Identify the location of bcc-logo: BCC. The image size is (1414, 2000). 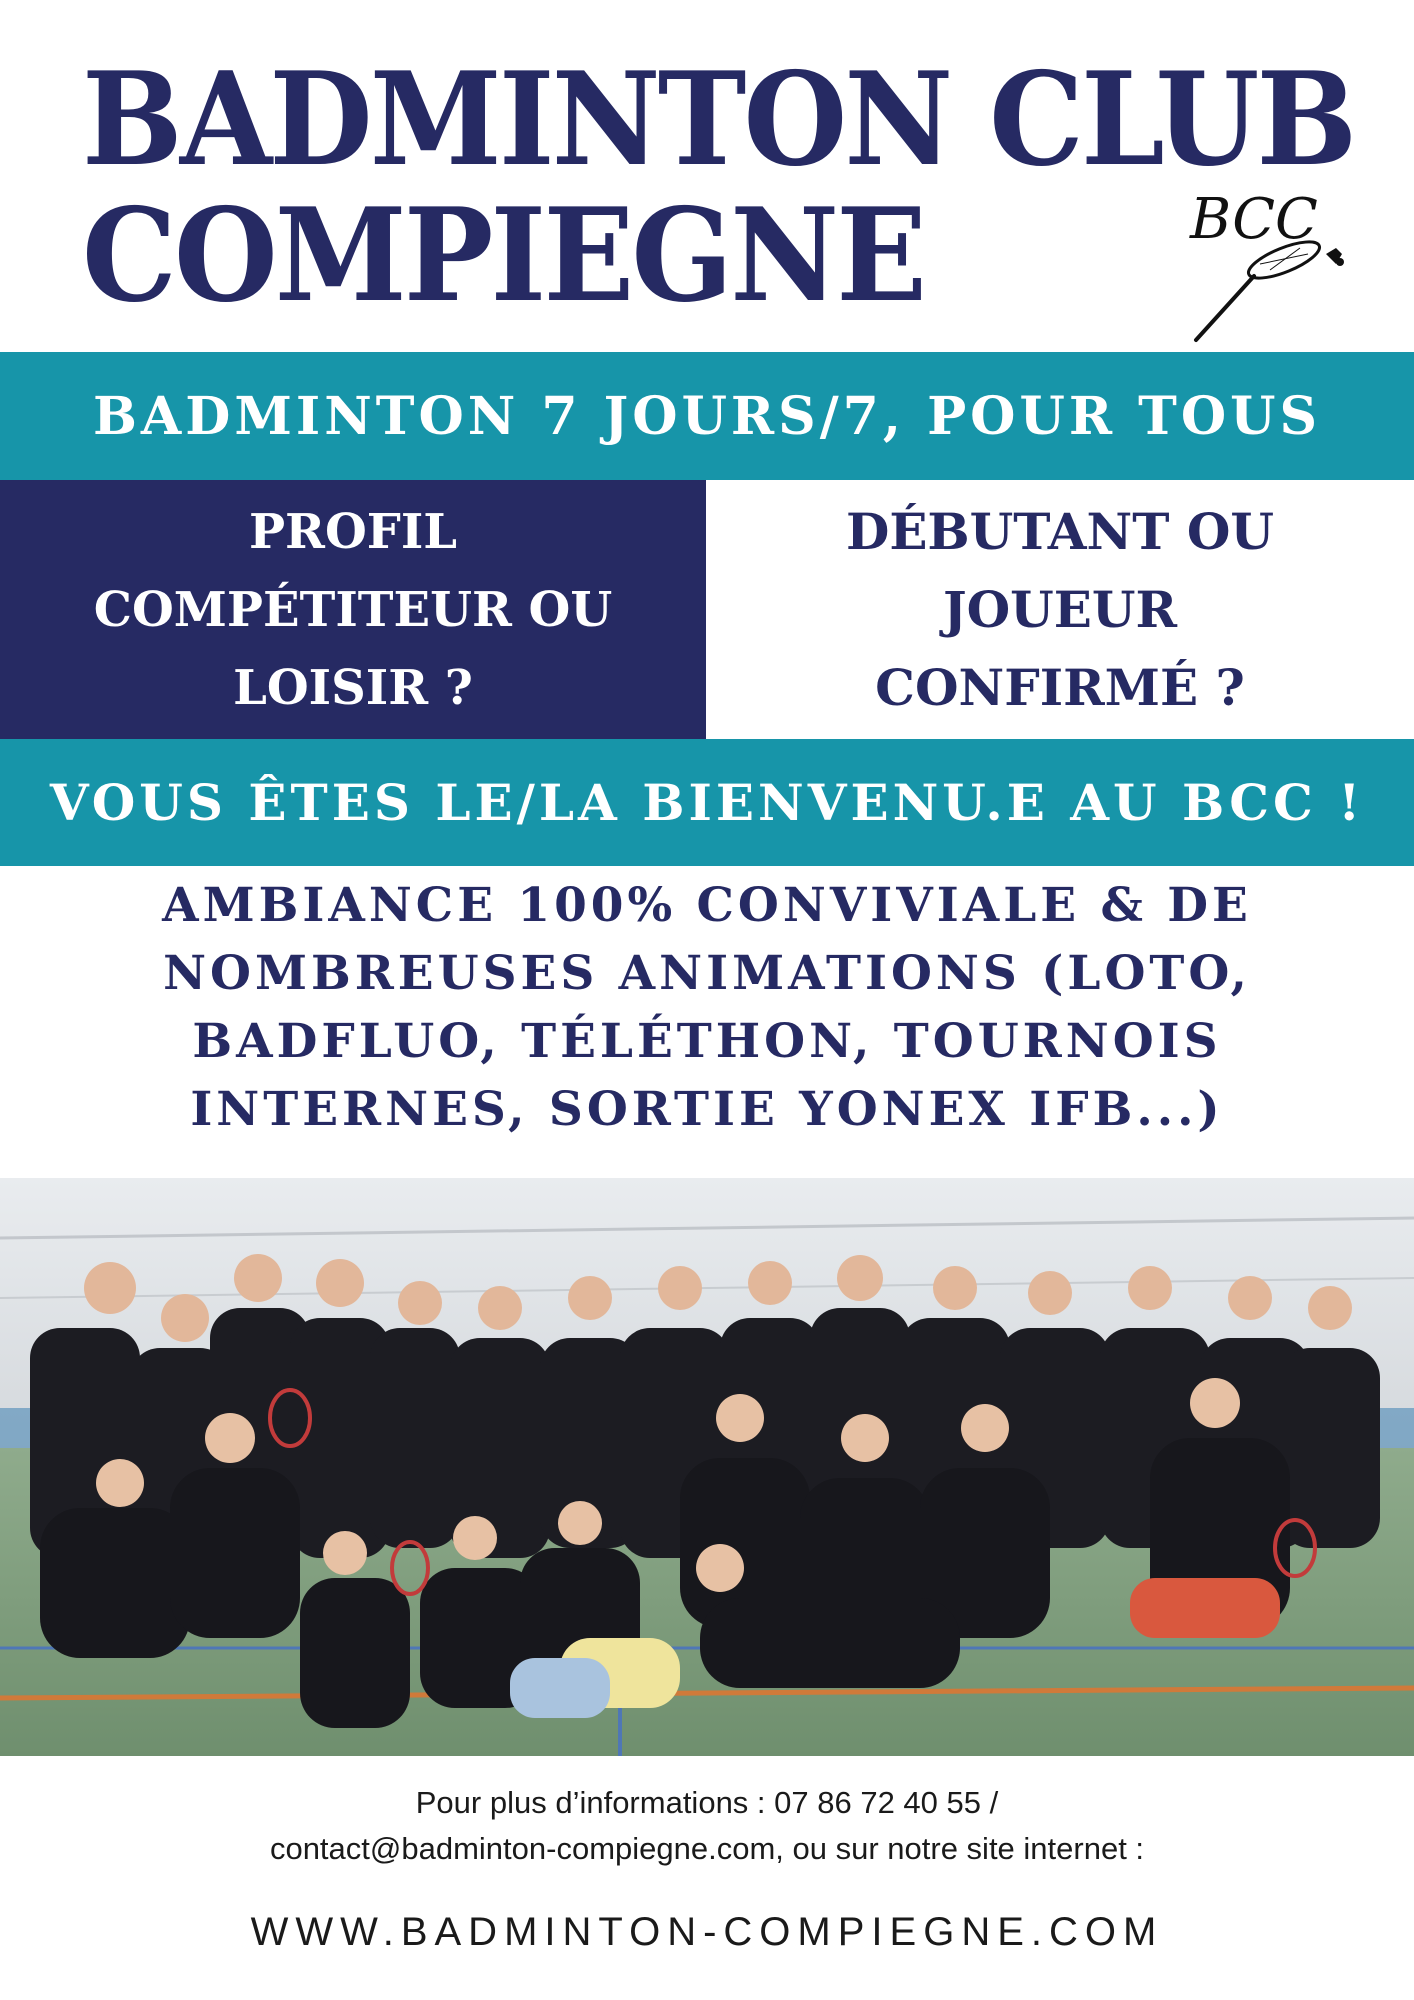
(1275, 265).